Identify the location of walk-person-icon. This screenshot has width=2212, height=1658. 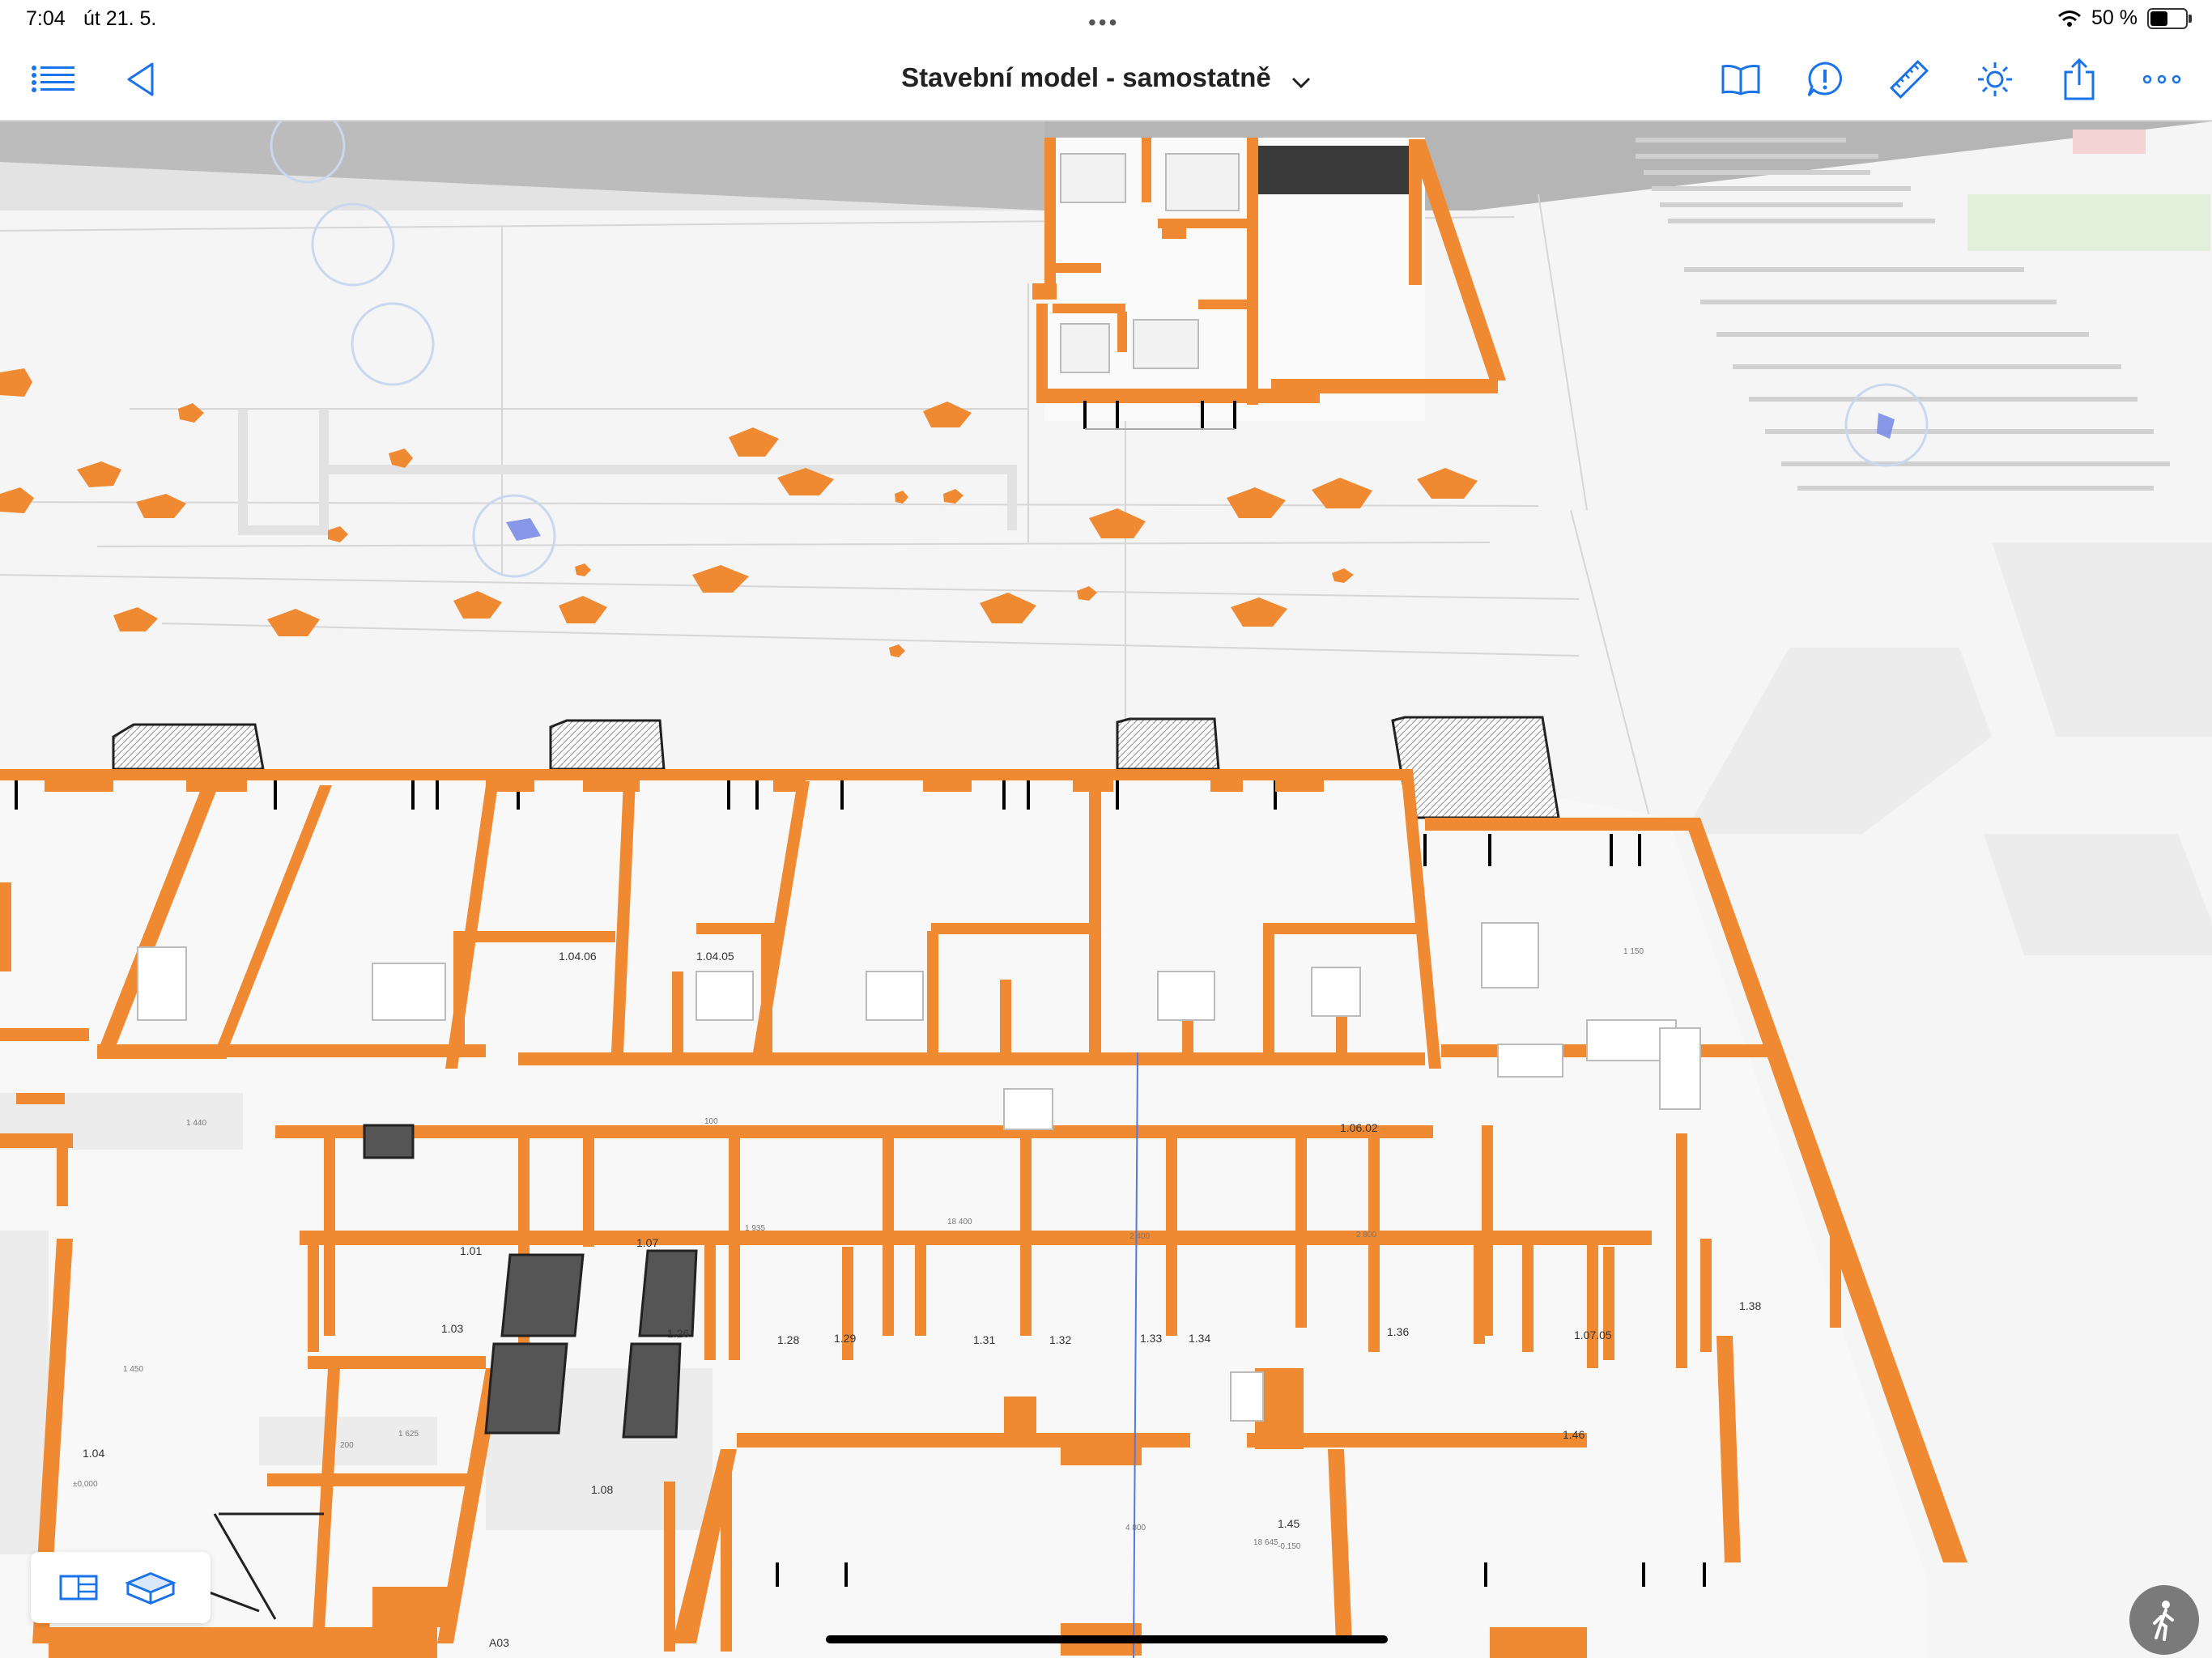
(2164, 1620).